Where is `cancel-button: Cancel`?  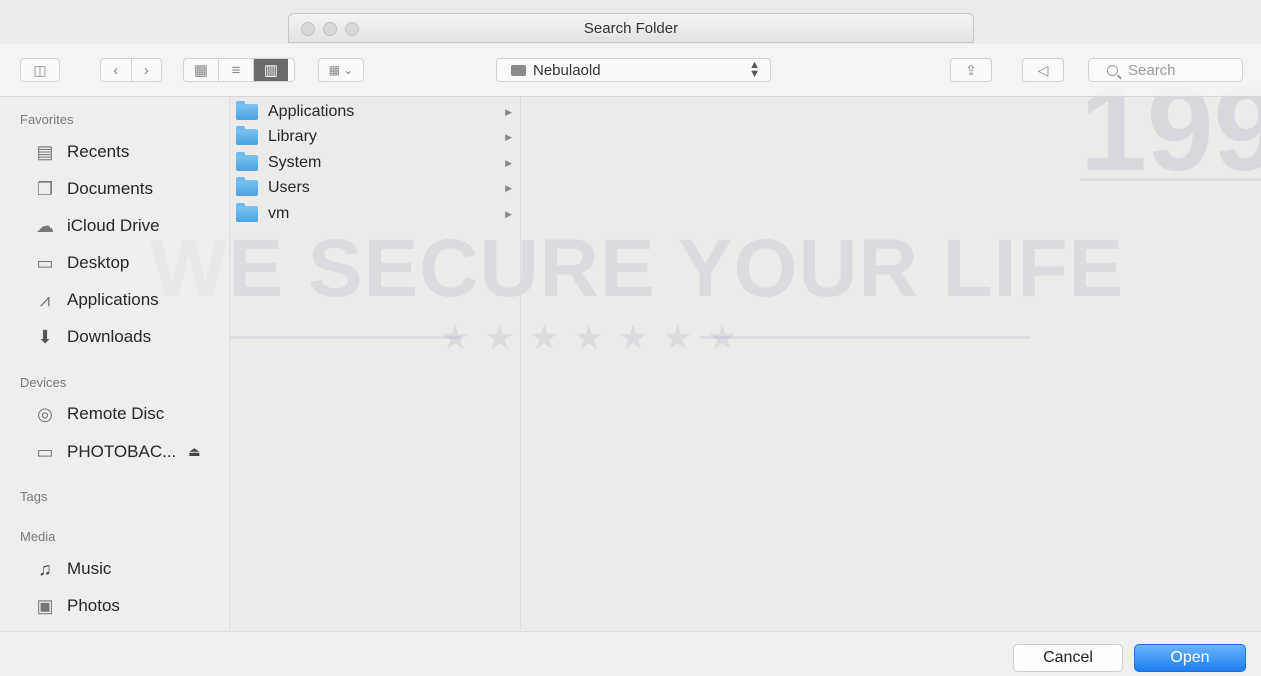
cancel-button: Cancel is located at coordinates (1068, 658).